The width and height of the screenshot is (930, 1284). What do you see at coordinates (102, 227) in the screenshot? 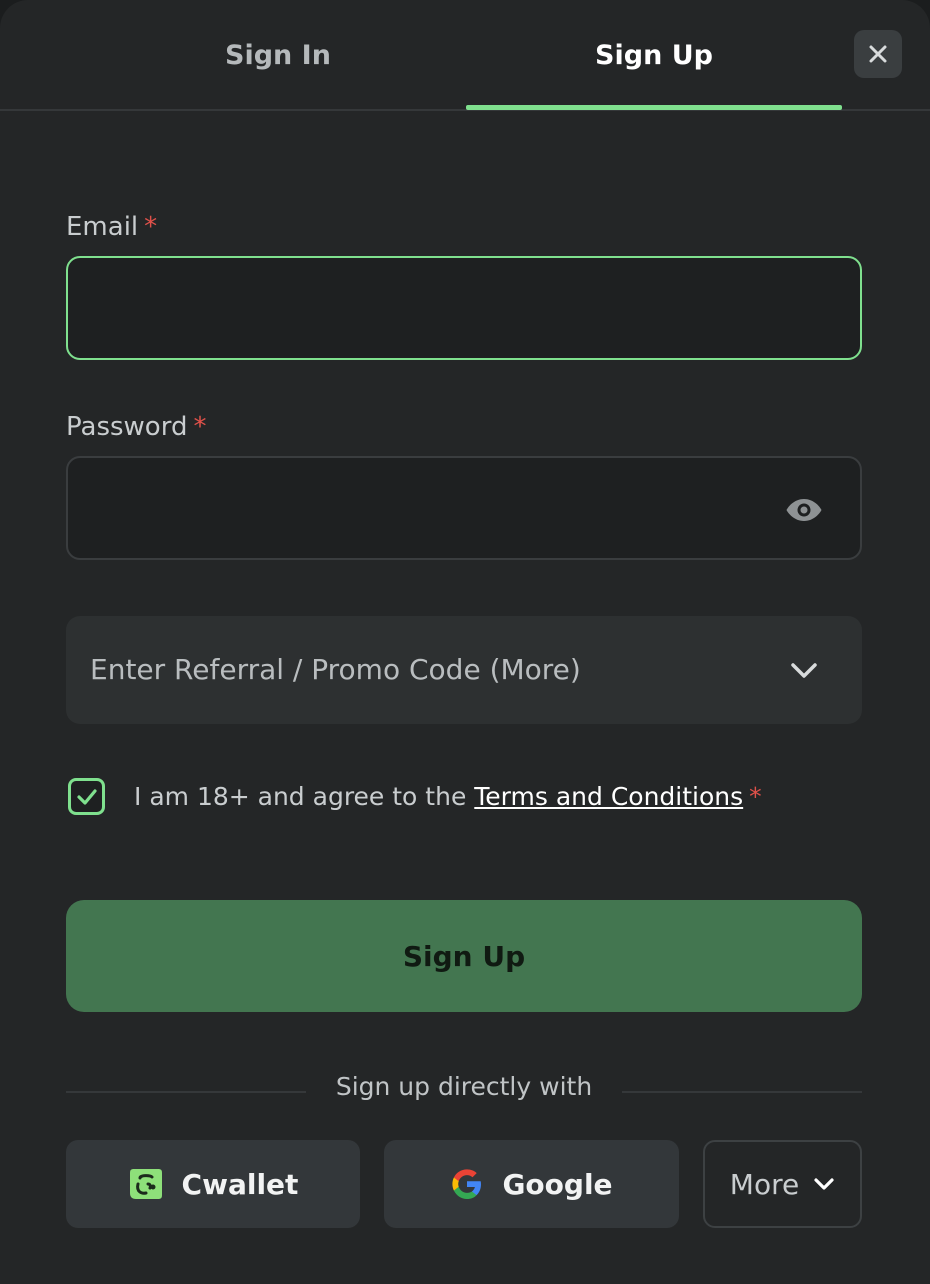
I see `email-label-text: Email` at bounding box center [102, 227].